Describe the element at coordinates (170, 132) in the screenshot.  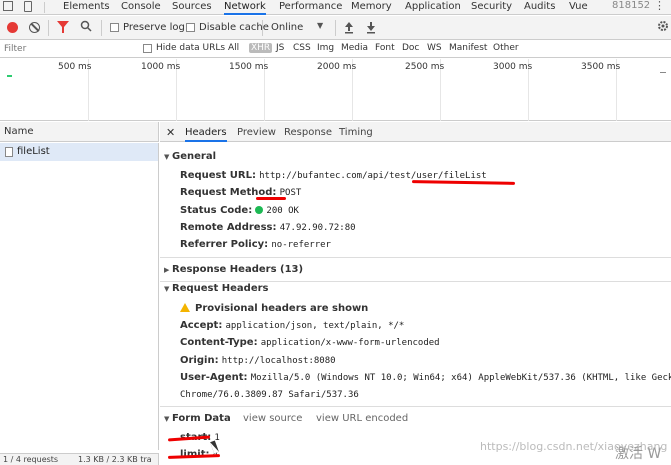
I see `close-icon: ✕` at that location.